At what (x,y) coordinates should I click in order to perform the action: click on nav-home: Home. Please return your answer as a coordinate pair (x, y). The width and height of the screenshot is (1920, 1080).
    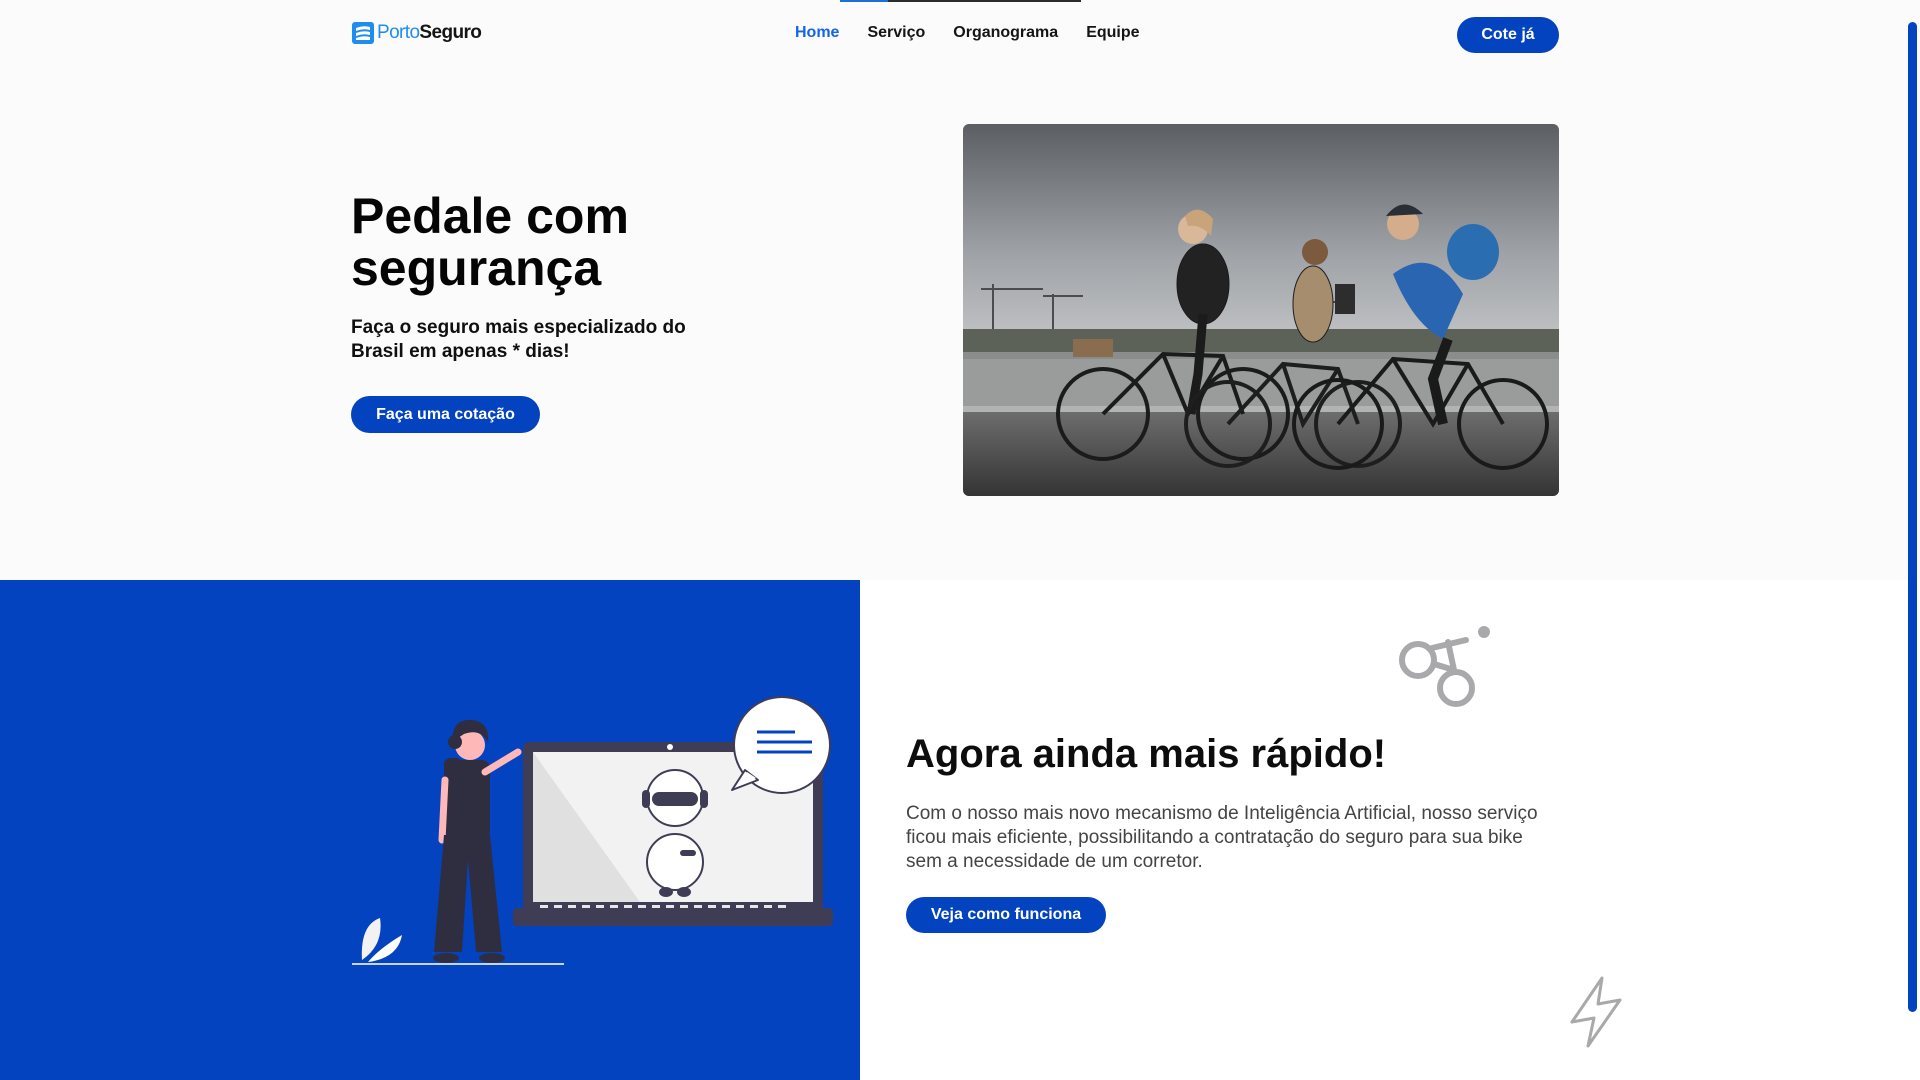
    Looking at the image, I should click on (817, 33).